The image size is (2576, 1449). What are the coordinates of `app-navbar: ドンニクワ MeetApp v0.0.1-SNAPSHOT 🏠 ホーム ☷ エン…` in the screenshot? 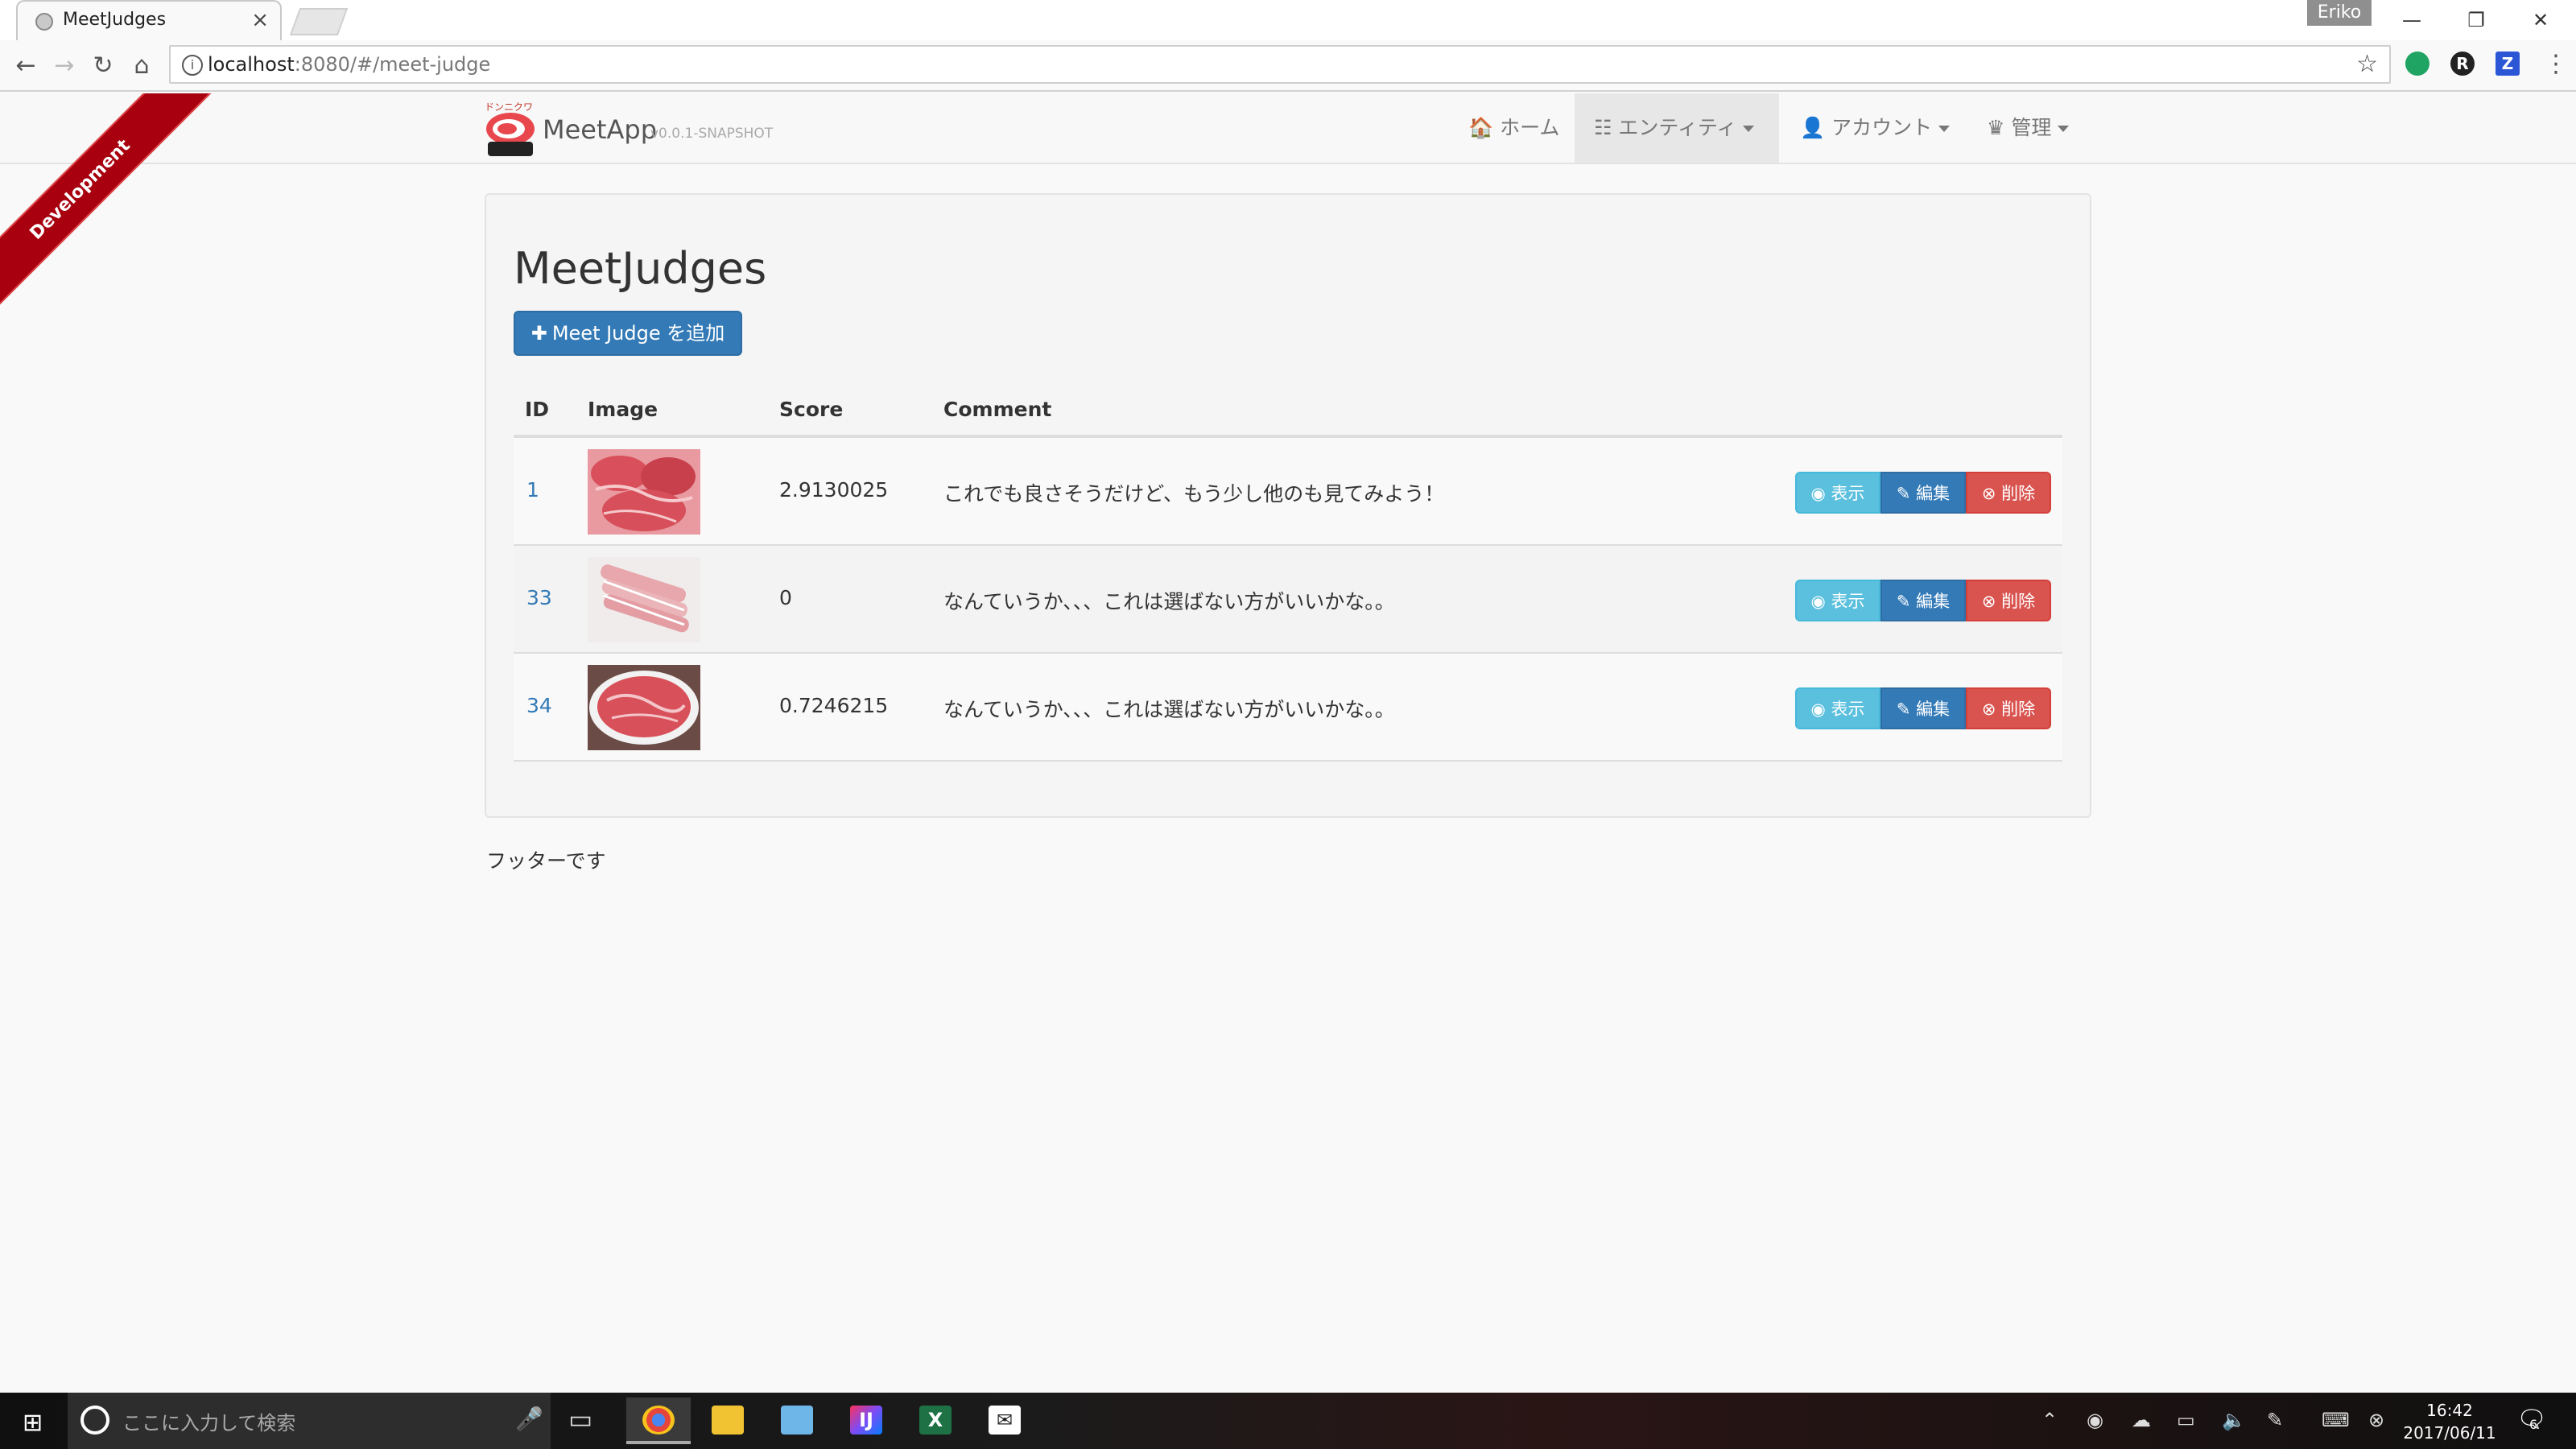 It's located at (1288, 128).